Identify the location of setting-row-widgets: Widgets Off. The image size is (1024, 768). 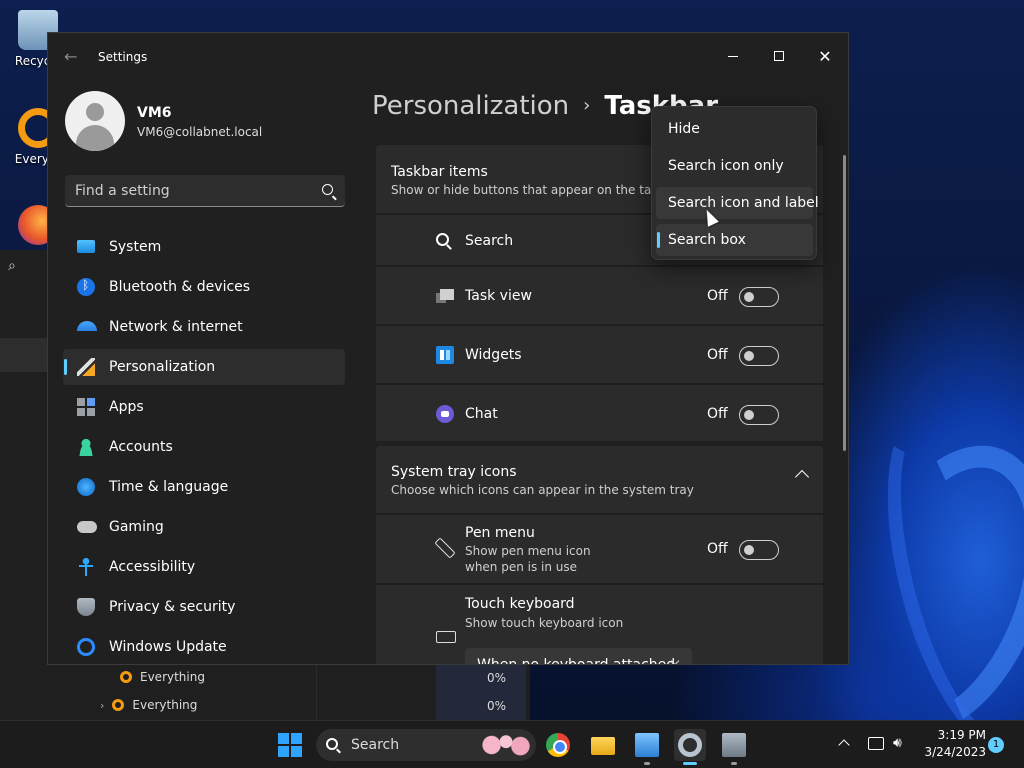
(599, 353).